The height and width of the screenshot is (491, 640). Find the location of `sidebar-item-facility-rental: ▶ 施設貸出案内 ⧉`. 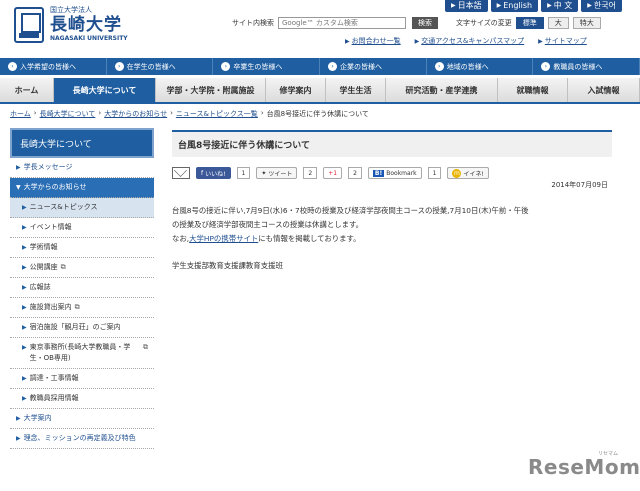

sidebar-item-facility-rental: ▶ 施設貸出案内 ⧉ is located at coordinates (82, 308).